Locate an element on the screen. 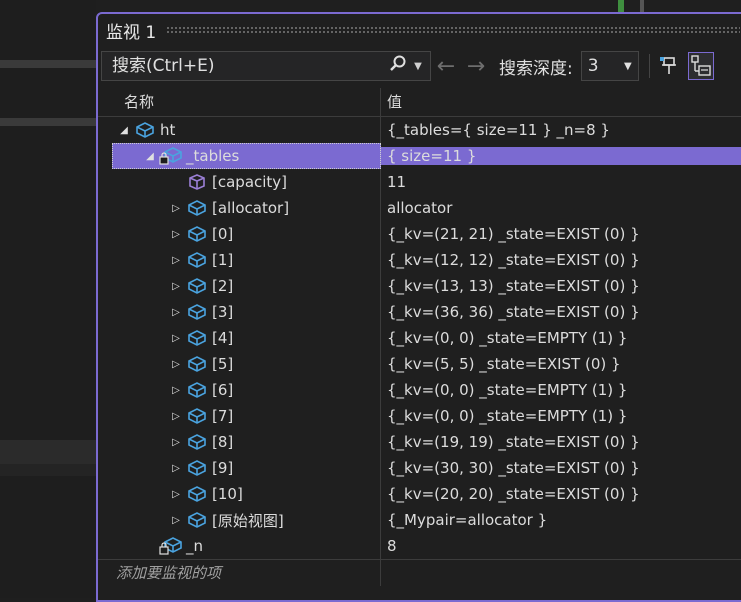 The width and height of the screenshot is (741, 602). row-value: {_kv=(12, 12) _state=EXIST (0) } is located at coordinates (561, 260).